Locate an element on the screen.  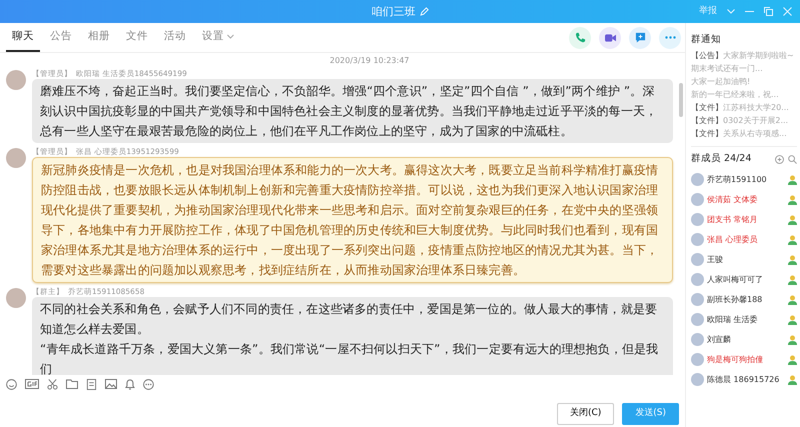
window-title: 咱们三班 is located at coordinates (394, 12).